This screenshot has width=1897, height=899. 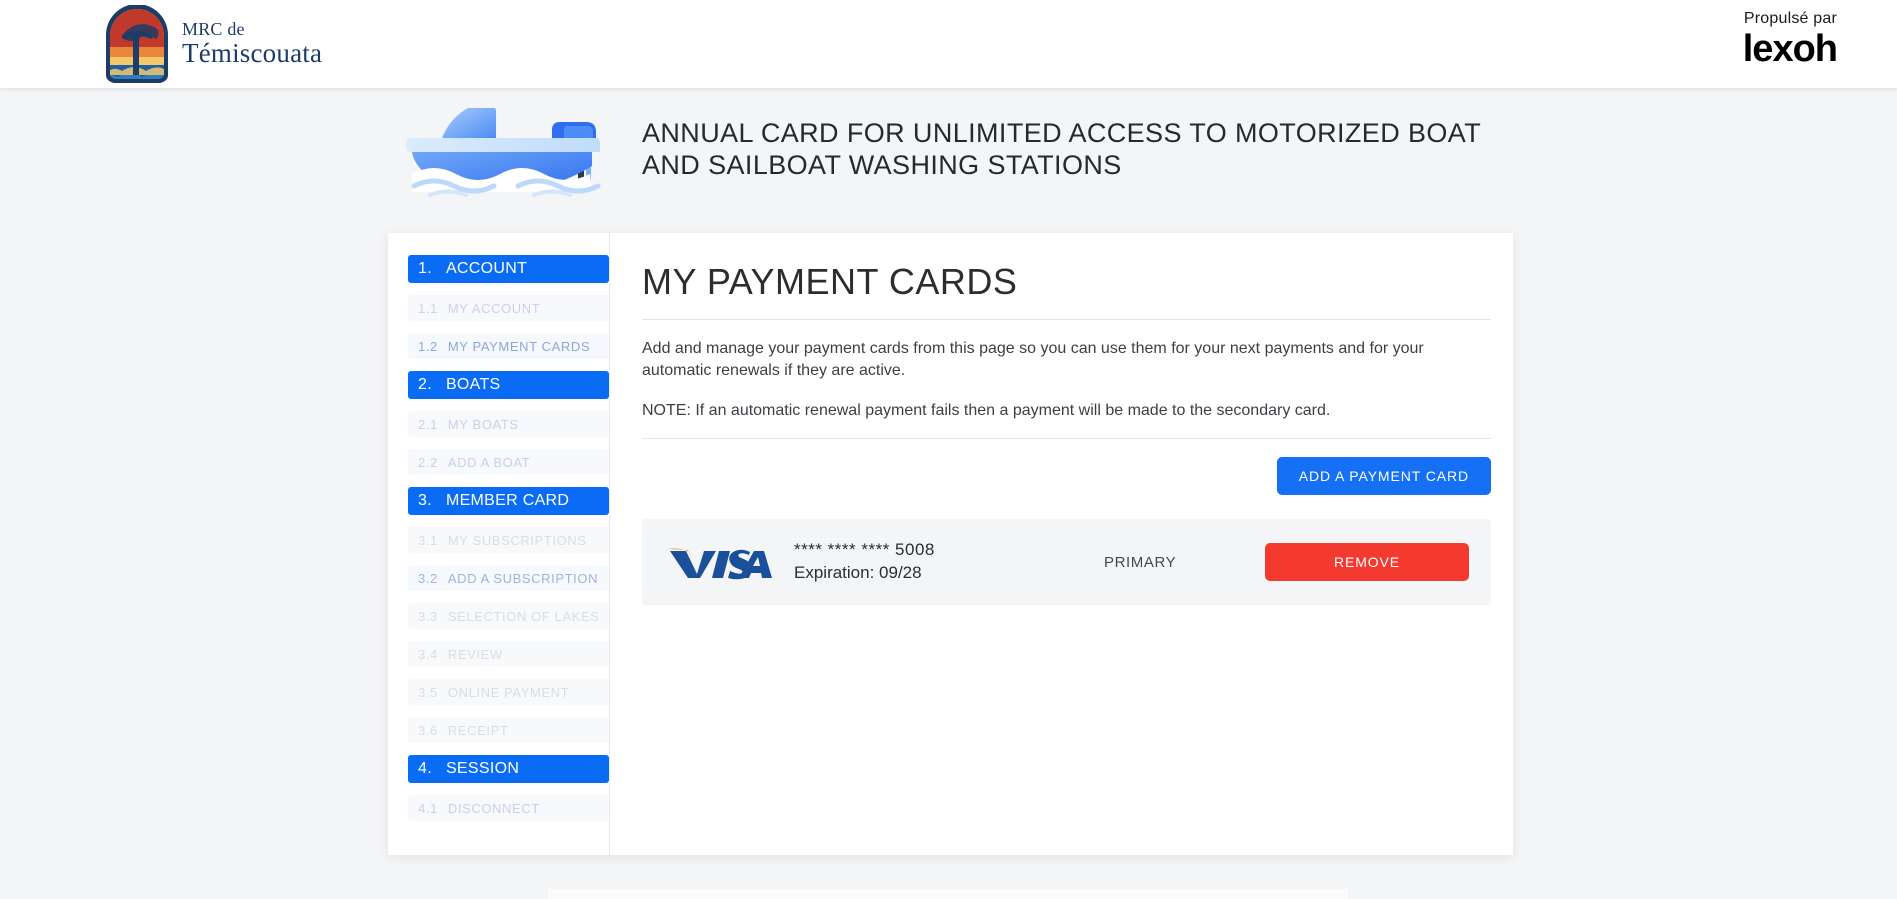 I want to click on motorboat-illustration-icon, so click(x=508, y=150).